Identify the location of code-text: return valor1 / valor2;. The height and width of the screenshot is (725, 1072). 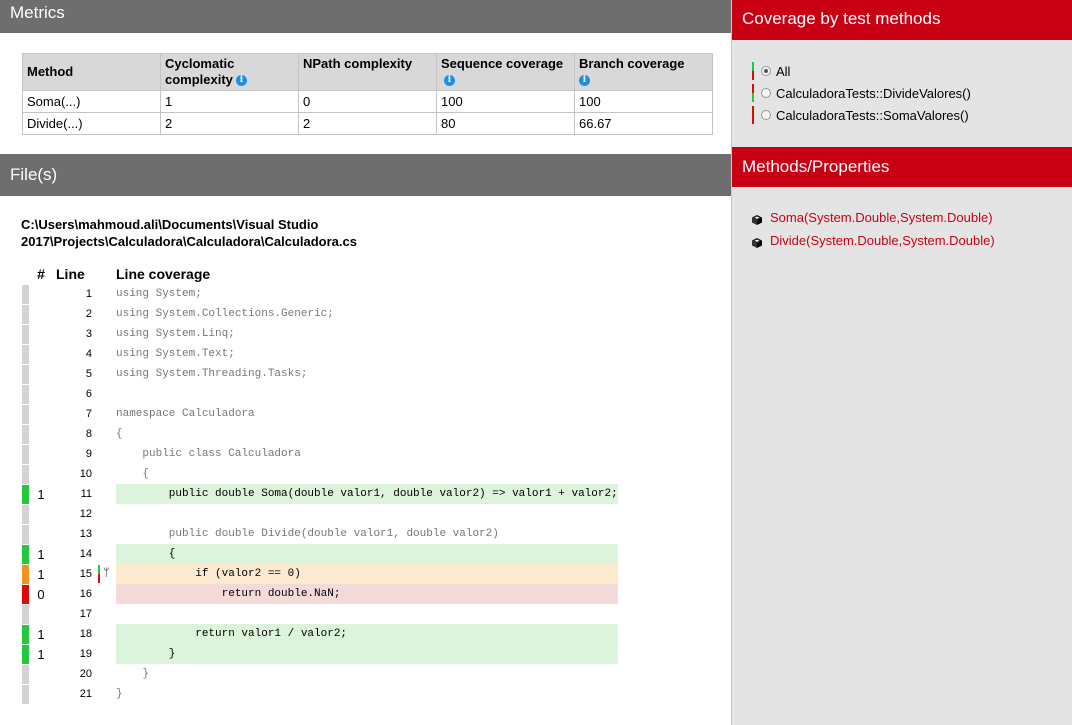
(367, 634).